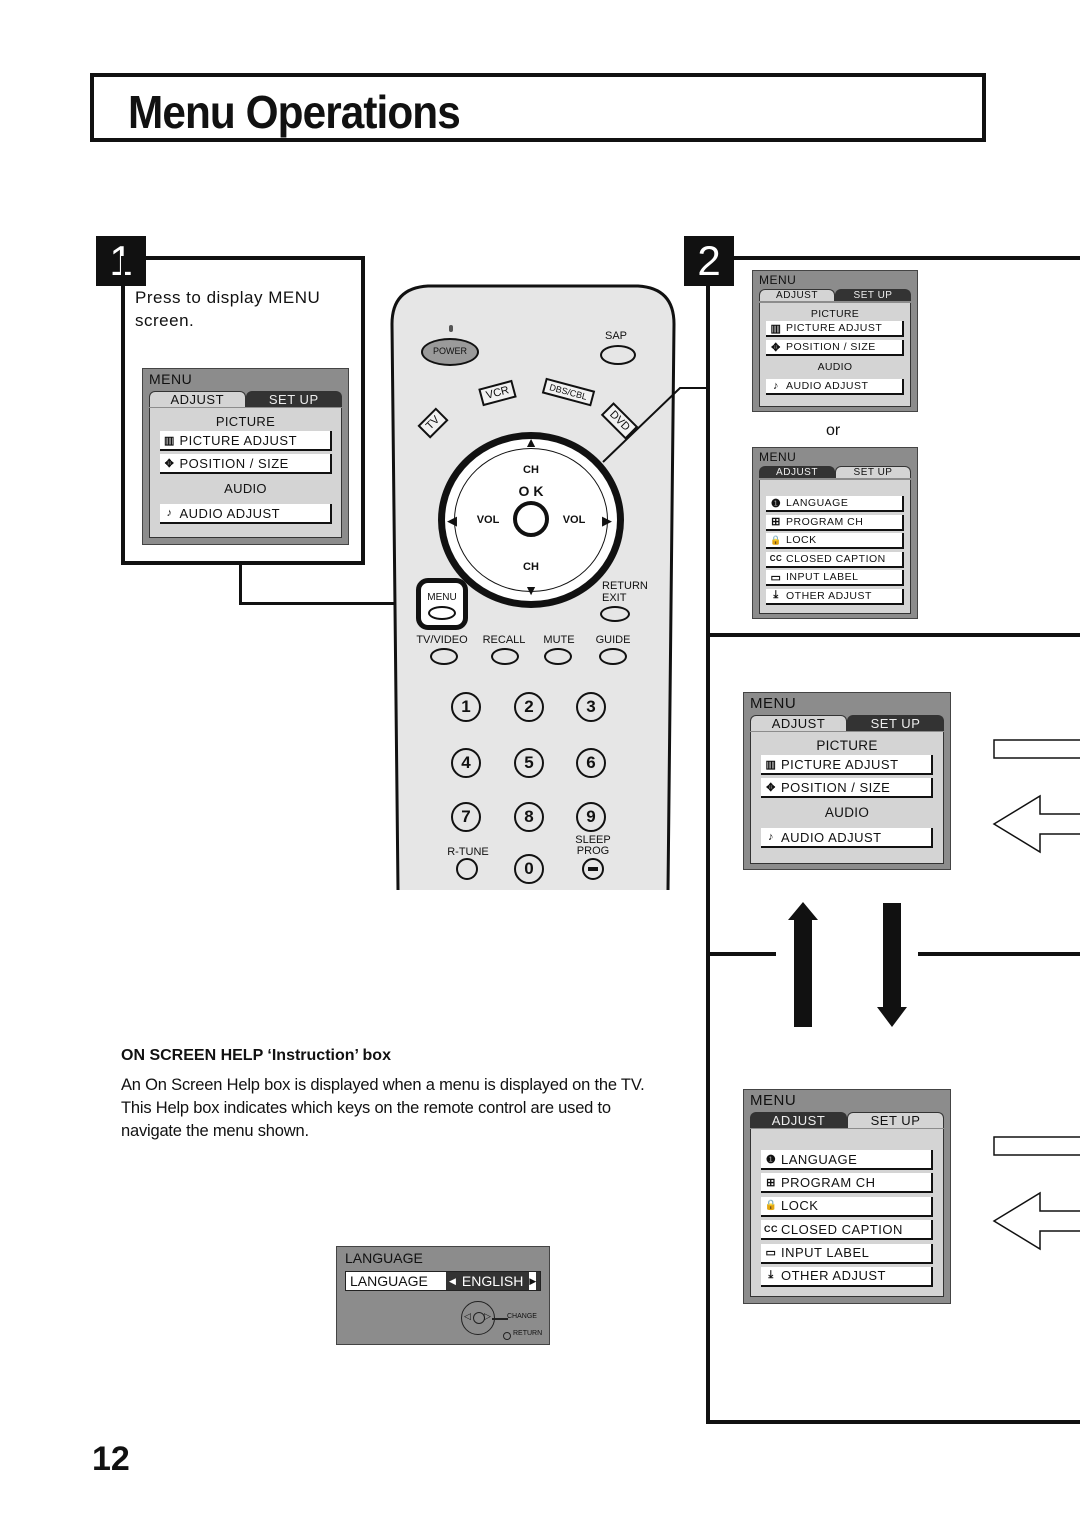 This screenshot has height=1526, width=1080. I want to click on language-row-value: ◀ ENGLISH ▶, so click(493, 1281).